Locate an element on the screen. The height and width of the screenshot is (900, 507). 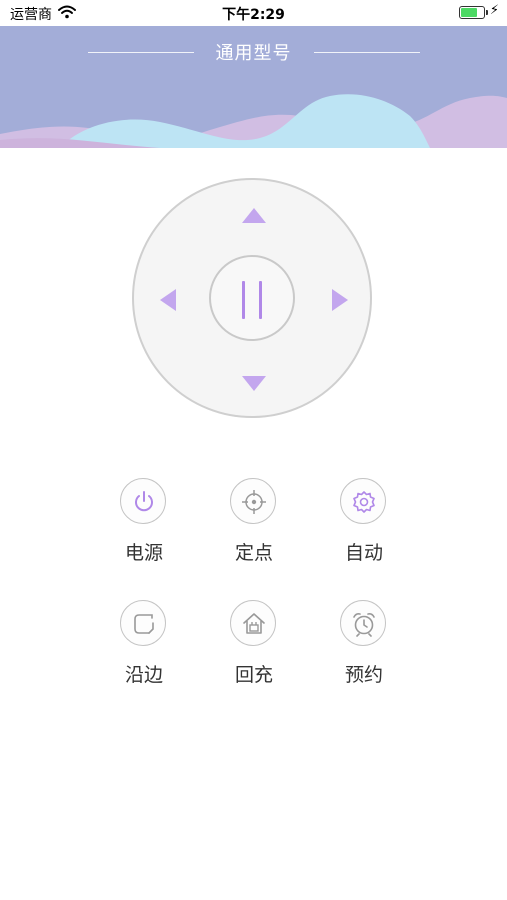
power-label: 电源 is located at coordinates (143, 553).